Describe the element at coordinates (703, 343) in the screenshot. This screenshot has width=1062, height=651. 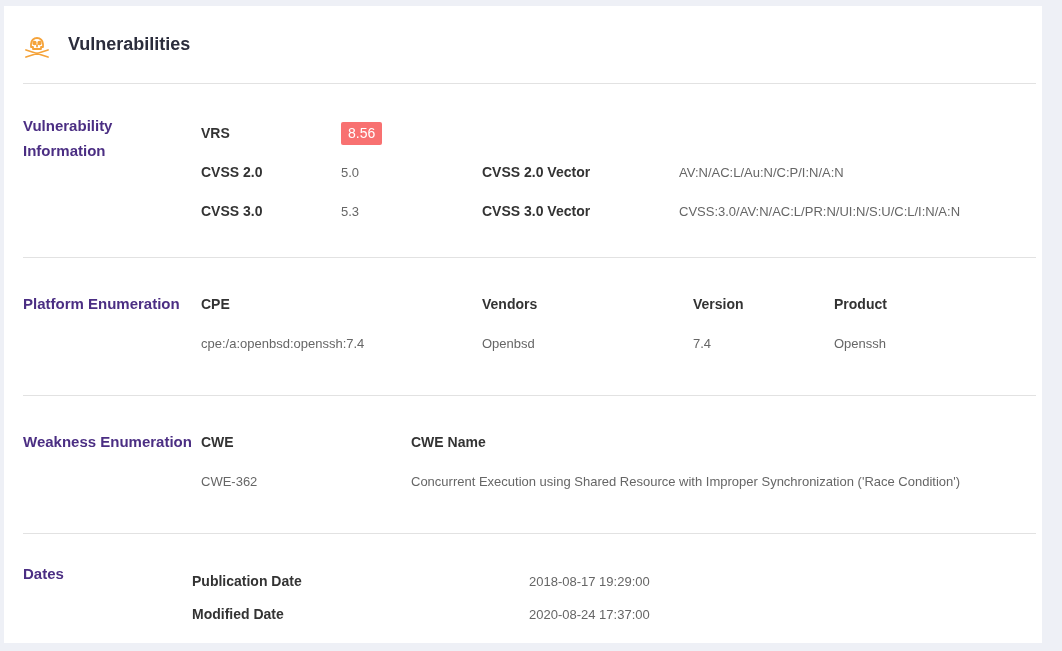
I see `table-cell-text: 7.4` at that location.